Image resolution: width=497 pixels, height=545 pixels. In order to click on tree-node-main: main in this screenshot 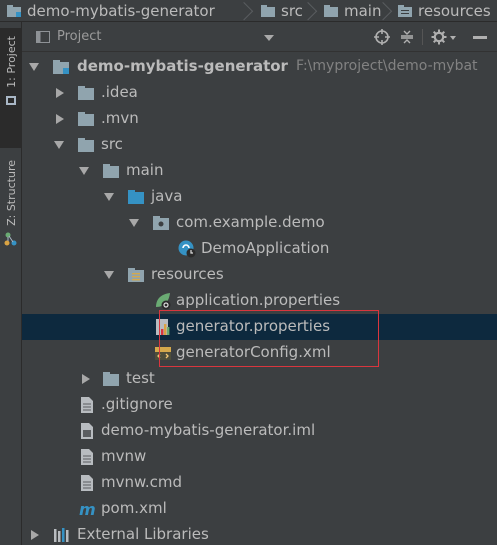, I will do `click(259, 171)`.